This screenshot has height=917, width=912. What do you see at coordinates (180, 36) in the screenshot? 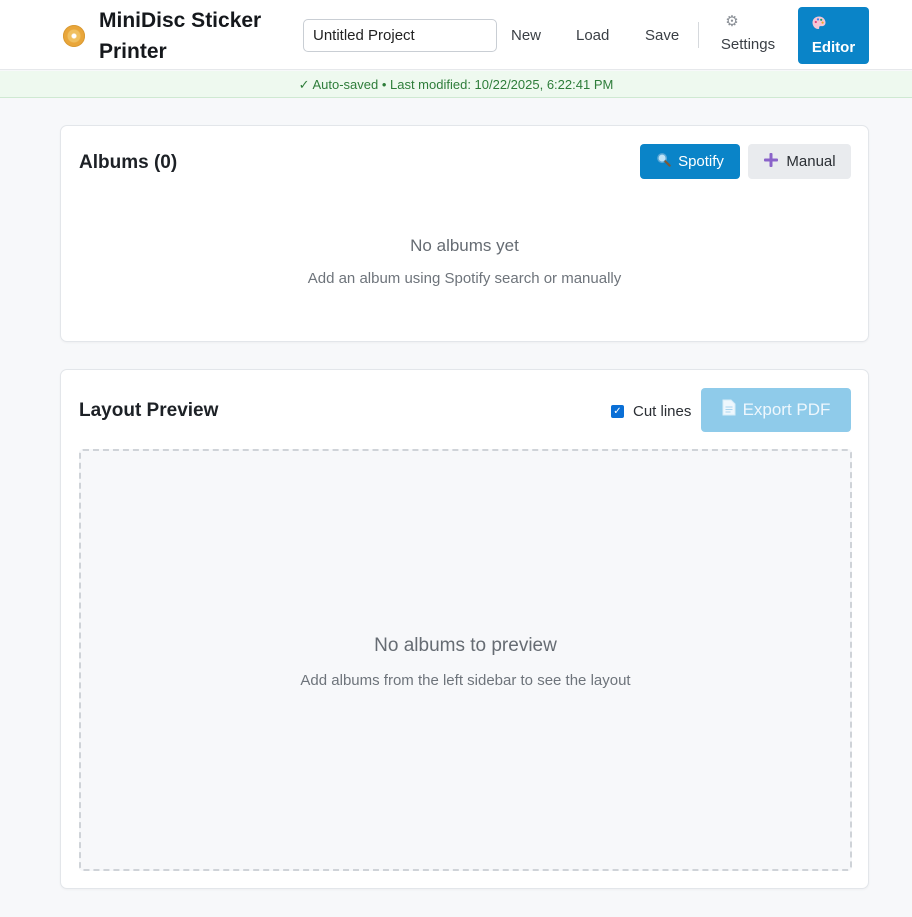
I see `app-title: MiniDisc Sticker Printer` at bounding box center [180, 36].